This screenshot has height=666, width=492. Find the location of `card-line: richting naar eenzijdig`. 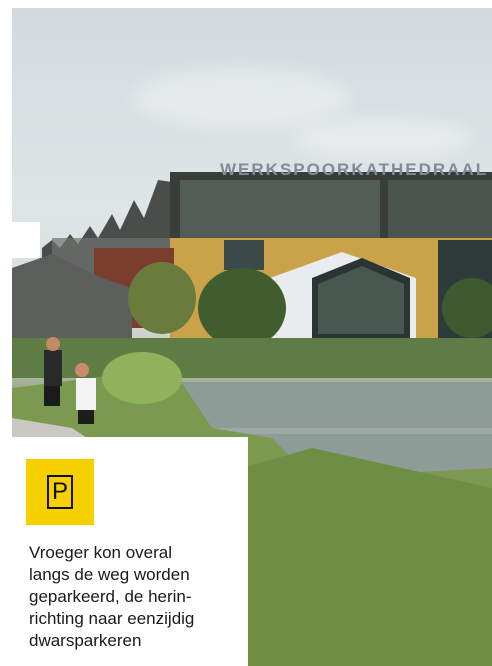

card-line: richting naar eenzijdig is located at coordinates (112, 618).